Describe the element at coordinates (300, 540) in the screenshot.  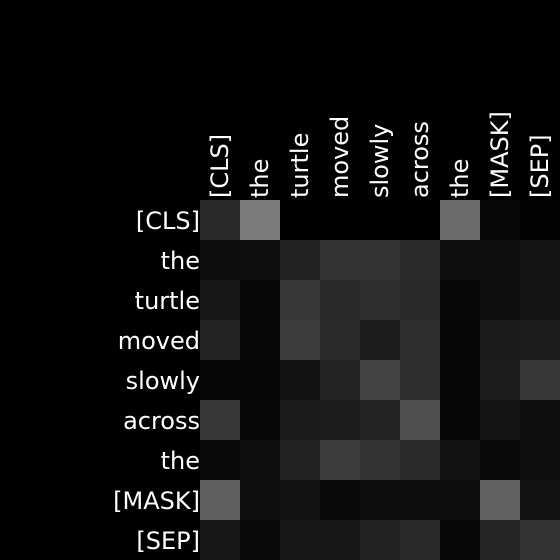
I see `heatmap-cell-r8-c2` at that location.